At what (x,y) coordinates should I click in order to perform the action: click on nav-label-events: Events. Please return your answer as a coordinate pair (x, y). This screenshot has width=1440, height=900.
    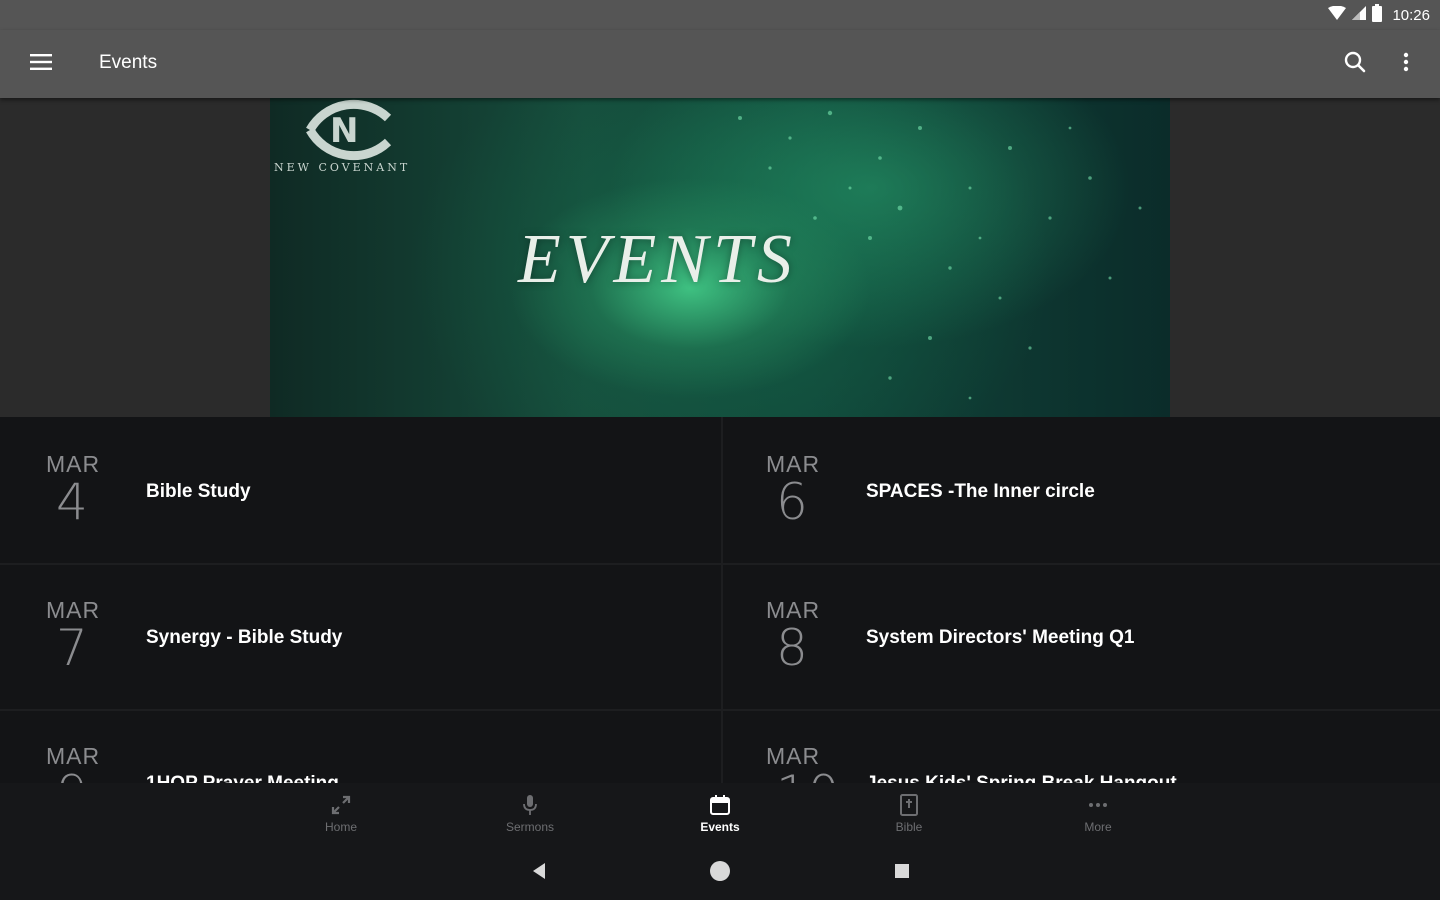
    Looking at the image, I should click on (720, 827).